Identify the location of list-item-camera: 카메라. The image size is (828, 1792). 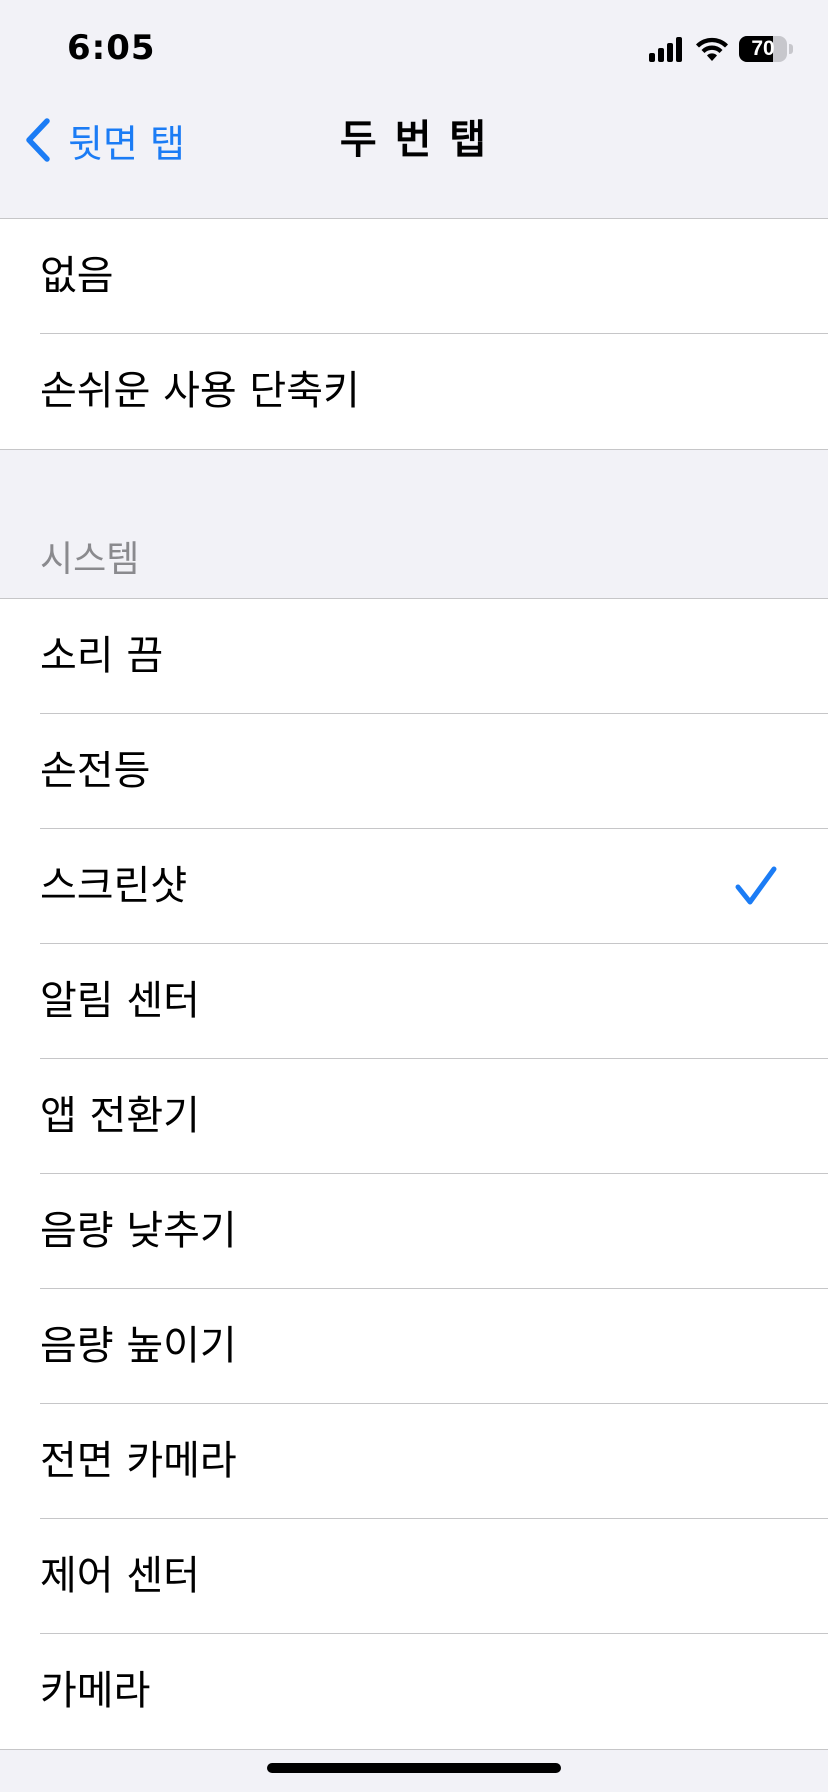
(414, 1691).